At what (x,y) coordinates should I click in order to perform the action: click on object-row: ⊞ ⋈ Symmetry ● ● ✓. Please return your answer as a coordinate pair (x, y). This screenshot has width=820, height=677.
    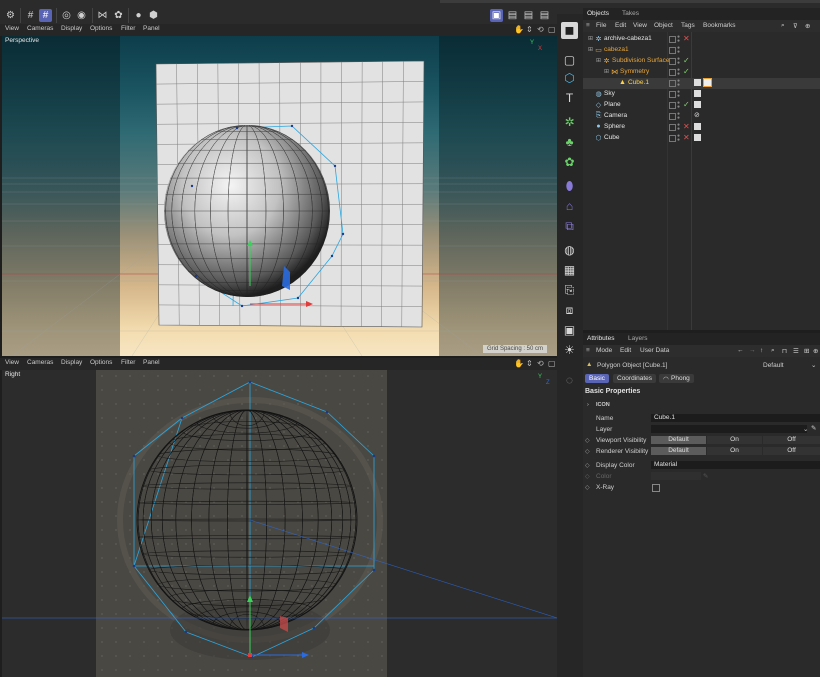
    Looking at the image, I should click on (701, 72).